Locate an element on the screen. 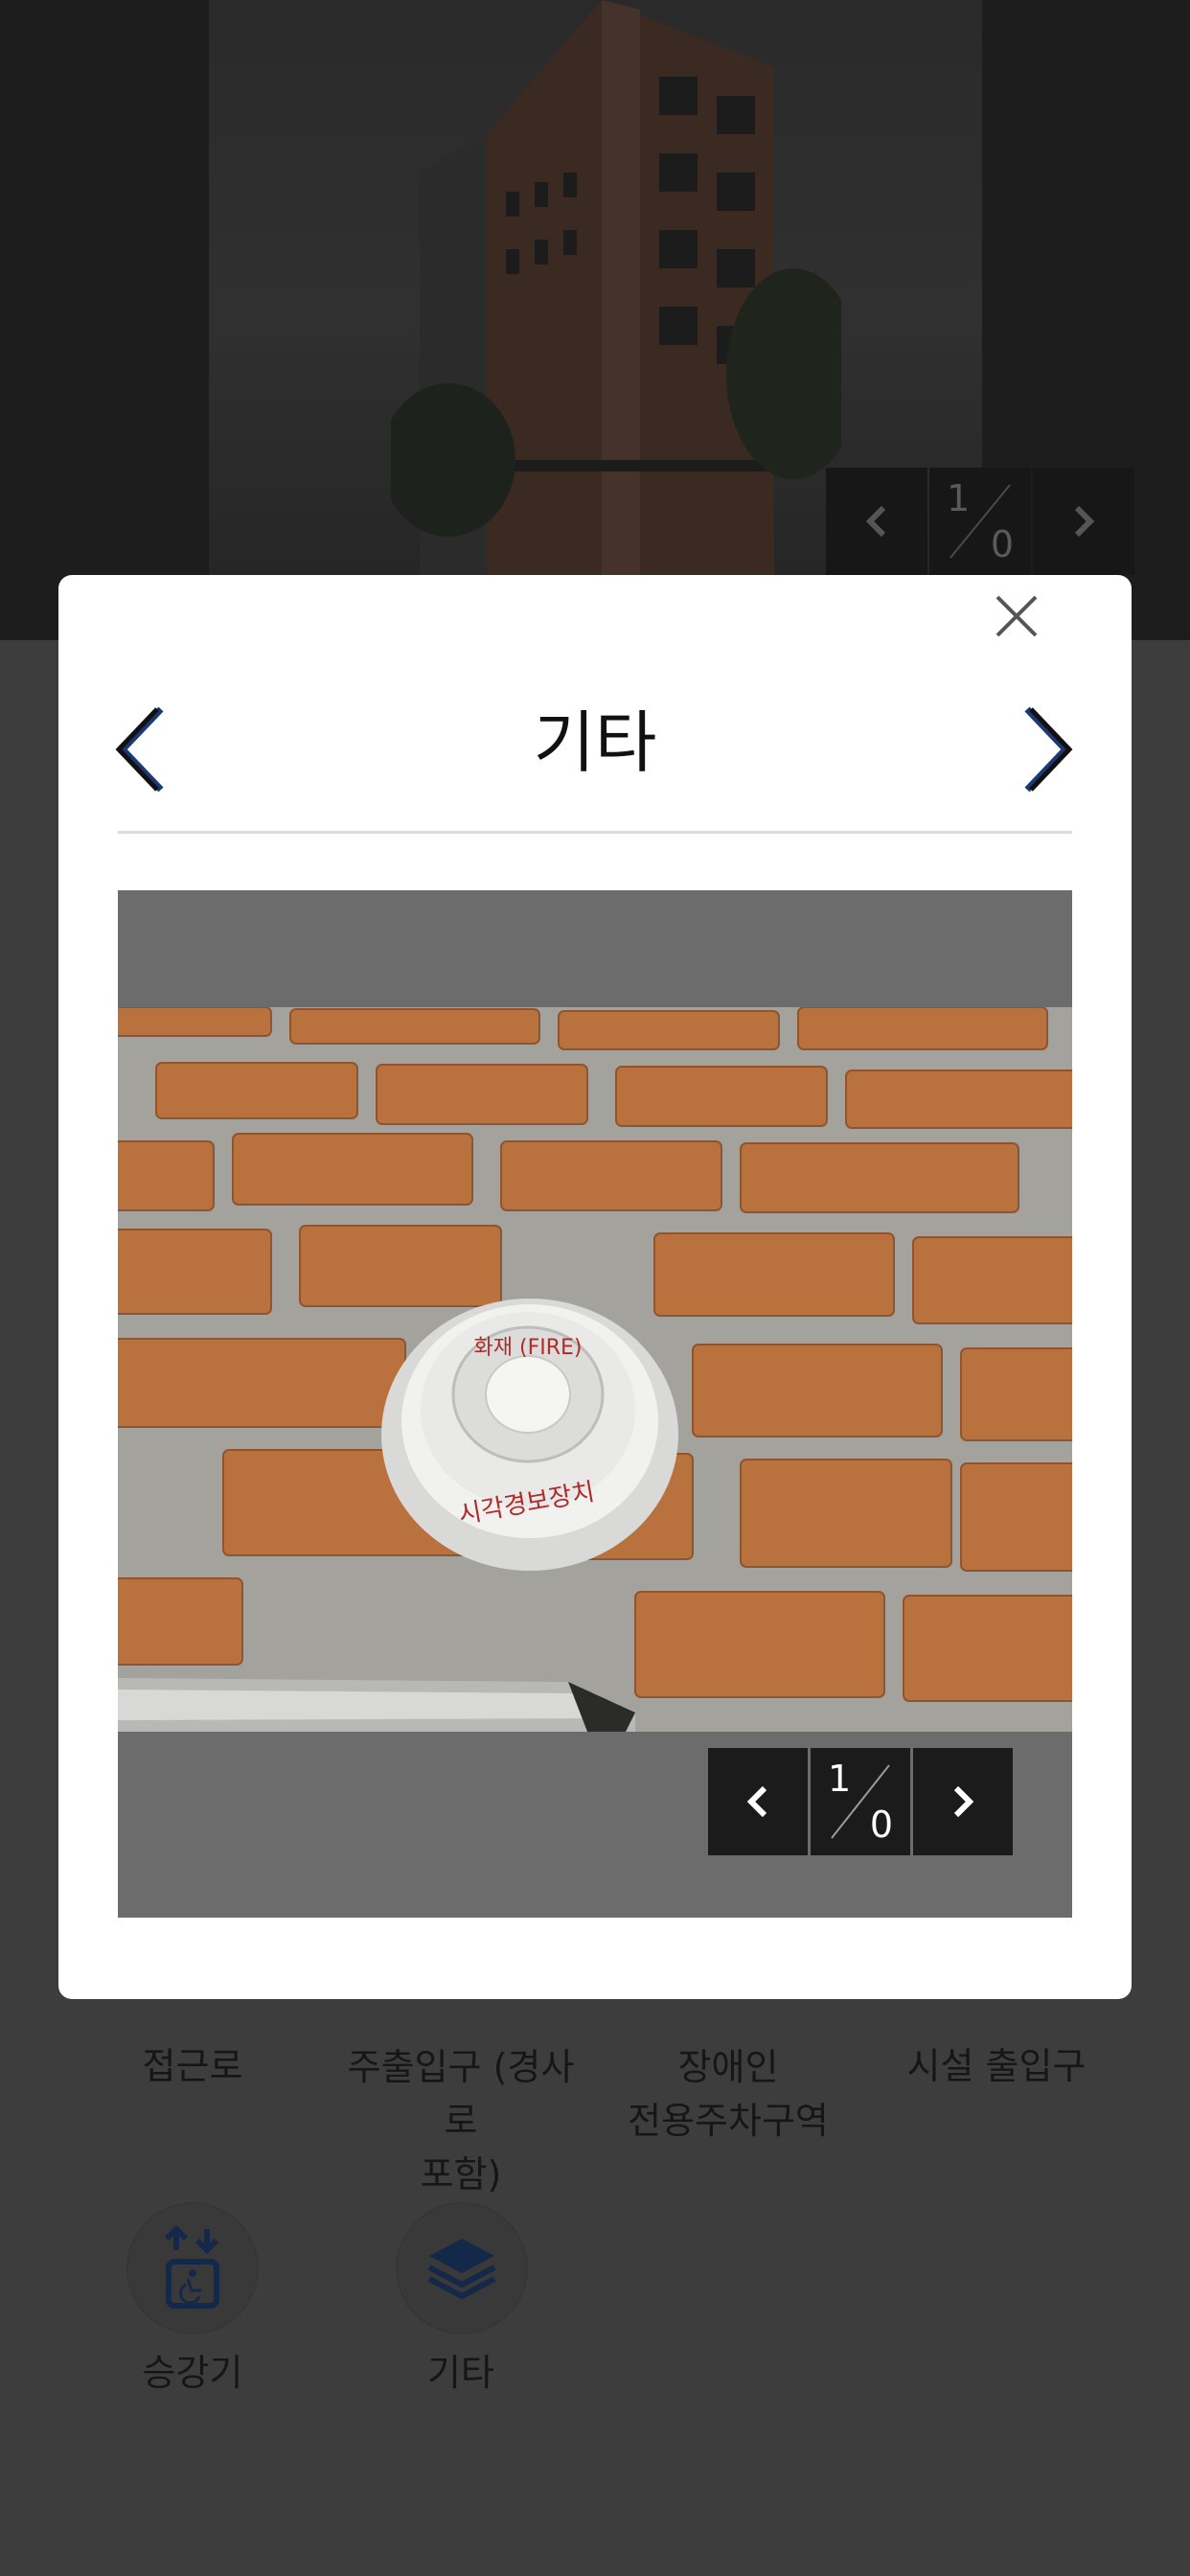 The width and height of the screenshot is (1190, 2576). category-label: 접근로 is located at coordinates (193, 2066).